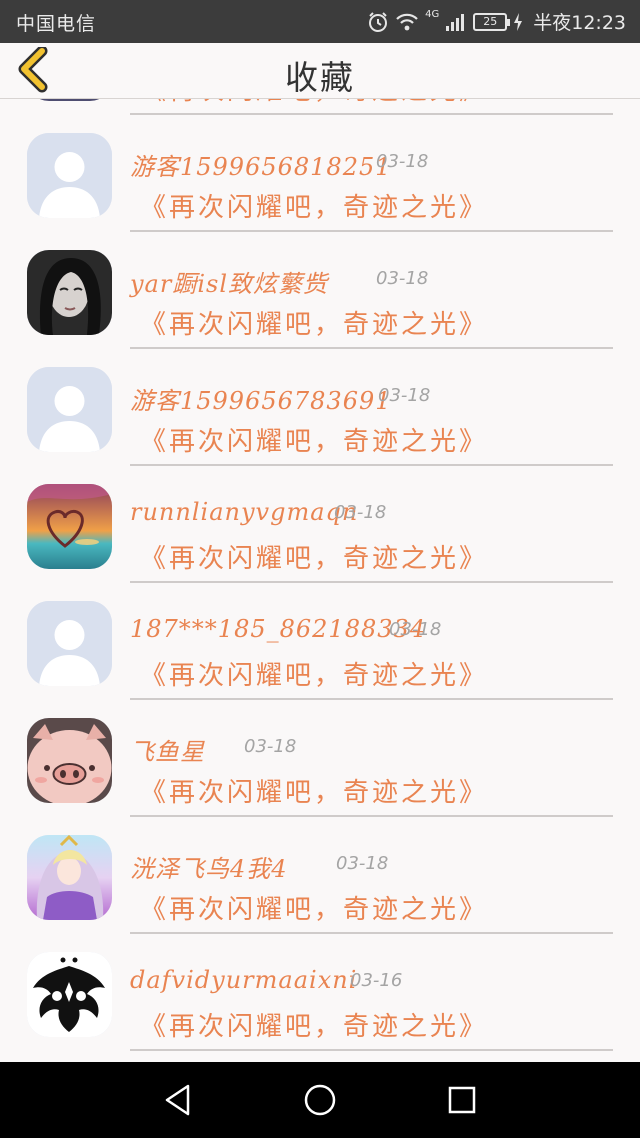 This screenshot has width=640, height=1138. I want to click on battery-icon: 25, so click(492, 21).